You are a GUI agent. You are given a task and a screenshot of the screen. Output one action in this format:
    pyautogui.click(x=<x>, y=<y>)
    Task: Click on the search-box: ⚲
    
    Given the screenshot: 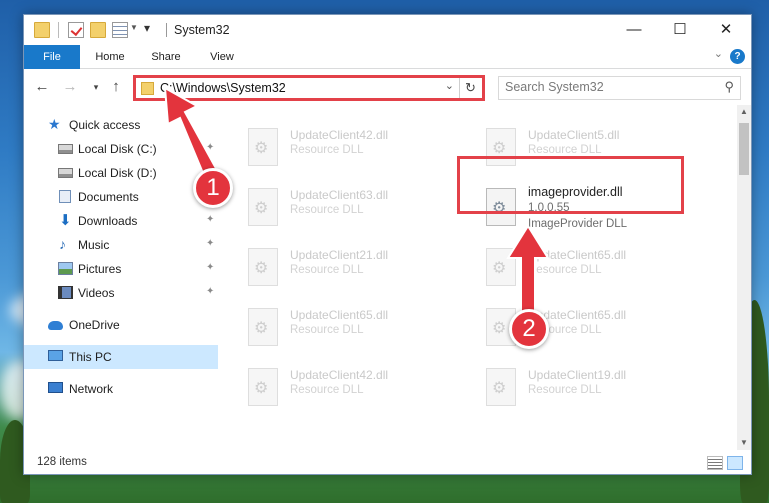 What is the action you would take?
    pyautogui.click(x=619, y=88)
    